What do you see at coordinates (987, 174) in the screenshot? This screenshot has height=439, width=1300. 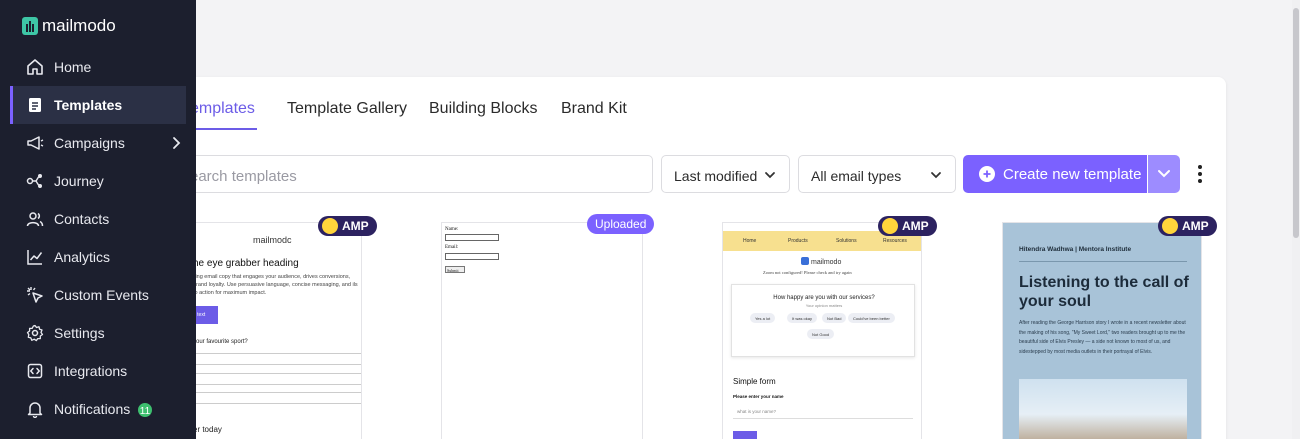 I see `plus-circle-icon` at bounding box center [987, 174].